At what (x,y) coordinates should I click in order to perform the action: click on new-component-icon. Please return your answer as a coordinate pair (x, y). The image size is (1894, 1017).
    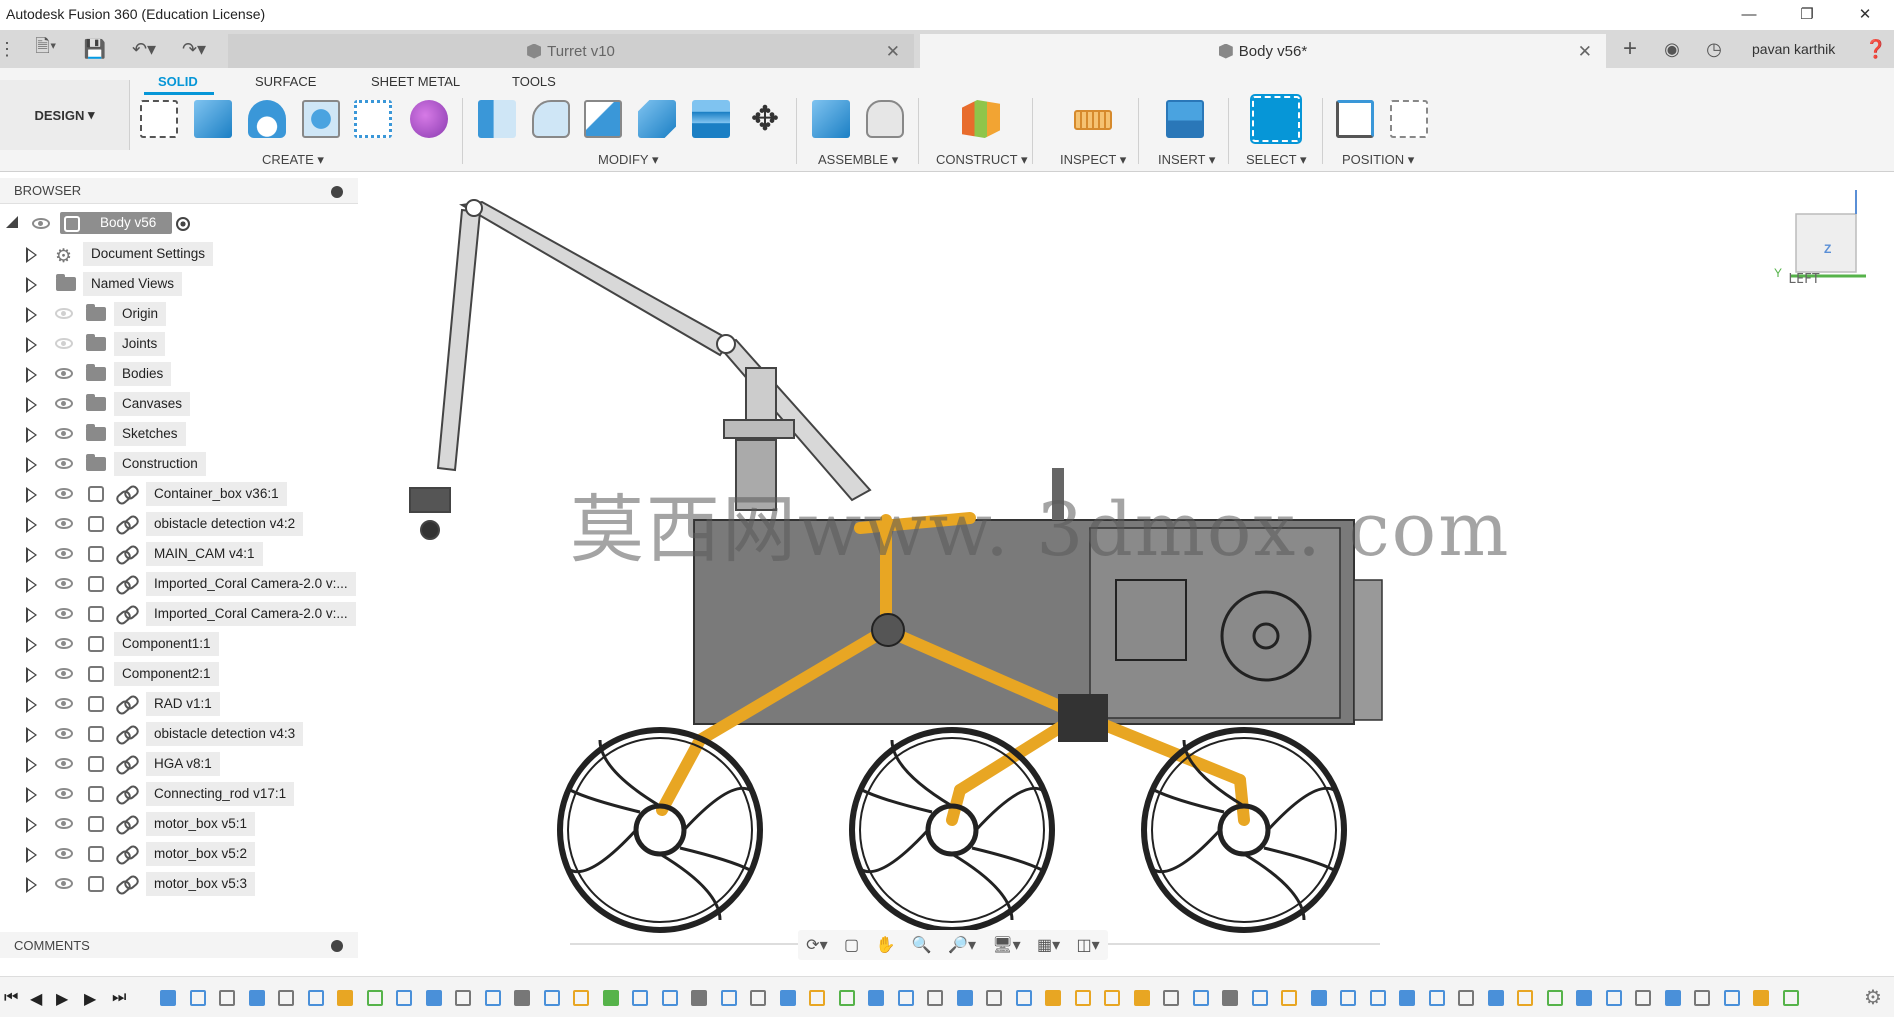
    Looking at the image, I should click on (831, 119).